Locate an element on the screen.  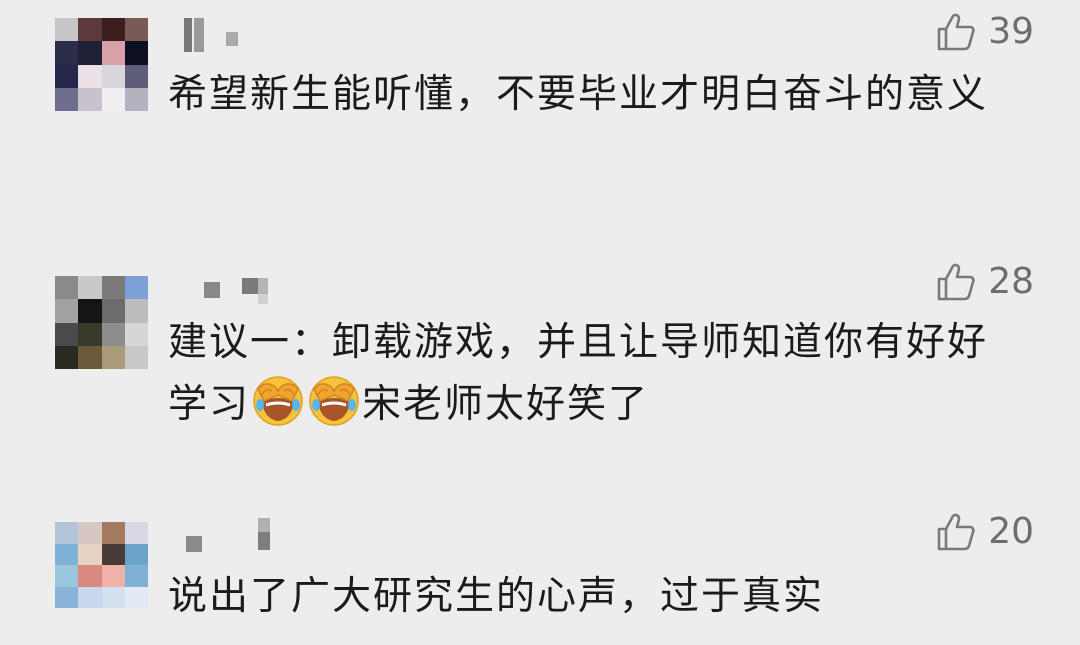
comment-text-part: 宋老师太好笑了 is located at coordinates (506, 404).